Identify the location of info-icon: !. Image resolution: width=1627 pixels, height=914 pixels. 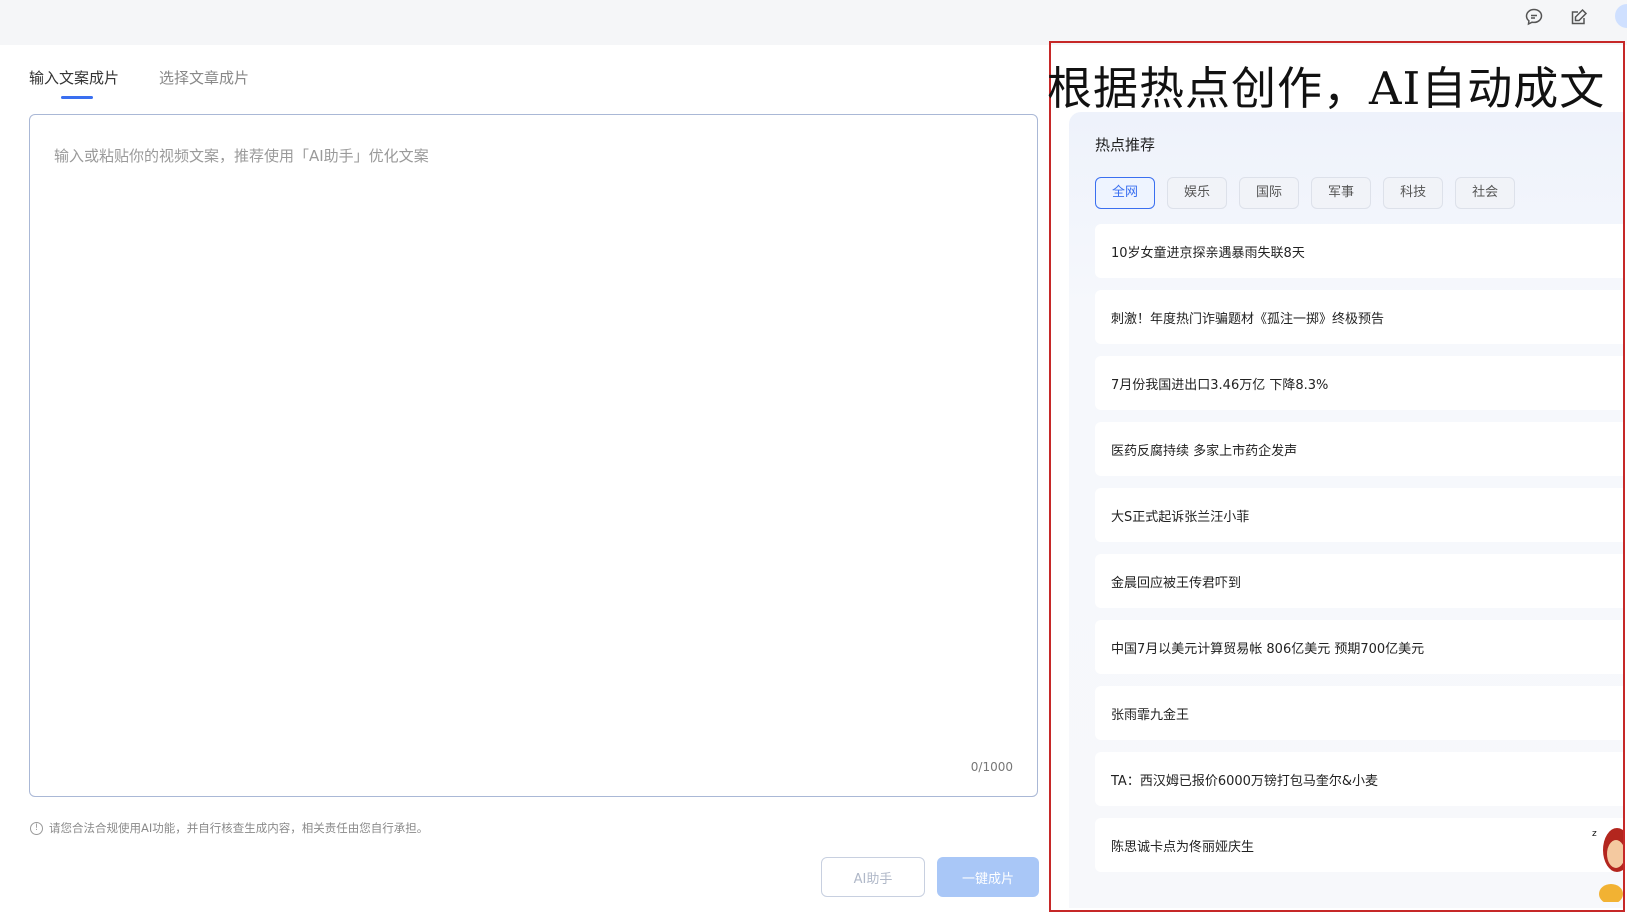
(36, 828).